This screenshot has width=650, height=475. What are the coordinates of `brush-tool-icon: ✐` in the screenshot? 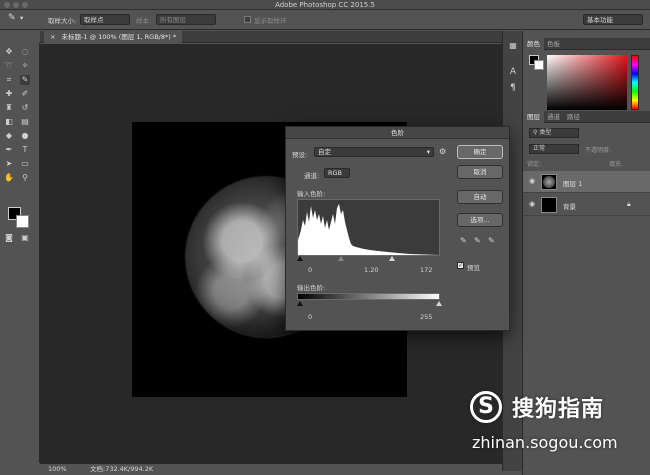 It's located at (25, 94).